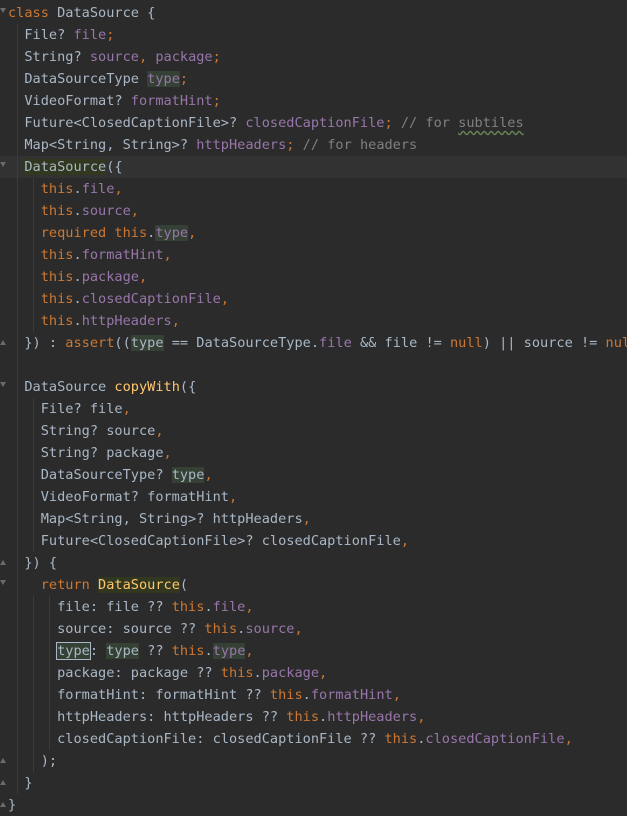 This screenshot has width=627, height=816. Describe the element at coordinates (114, 57) in the screenshot. I see `code-text: String? source, package;` at that location.